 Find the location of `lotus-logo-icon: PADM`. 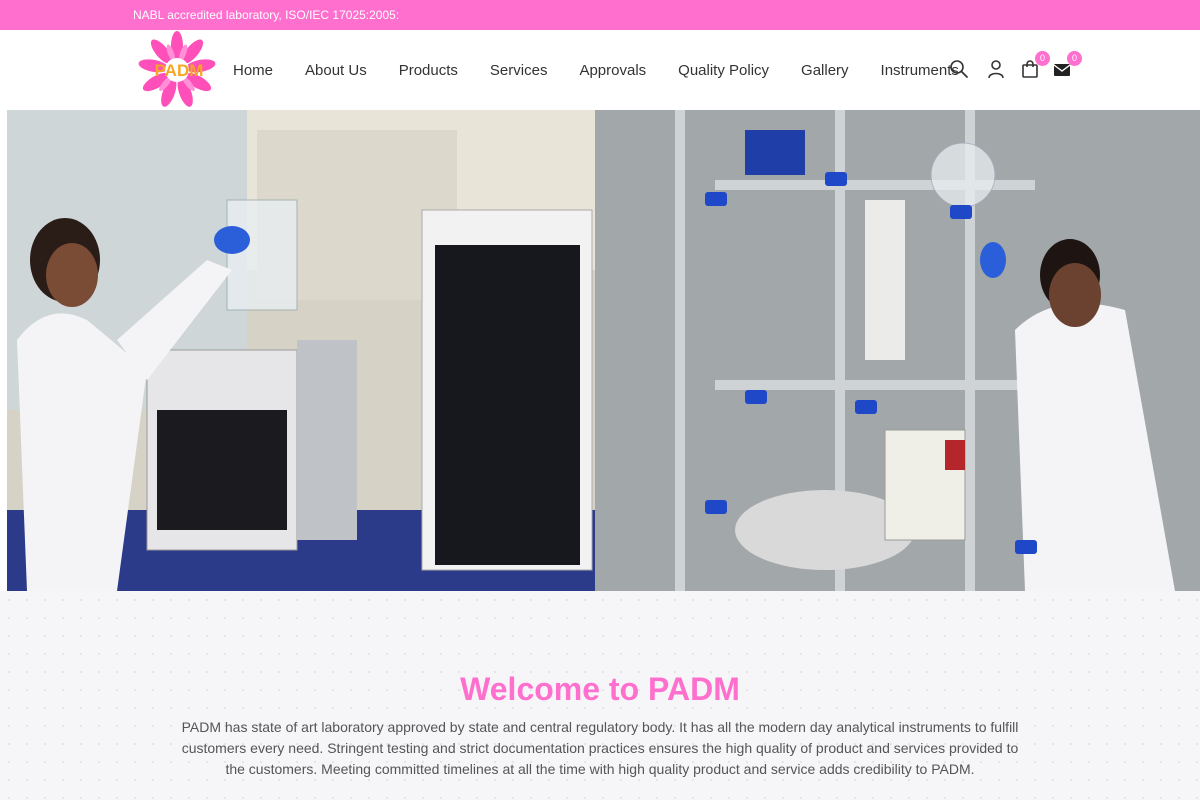

lotus-logo-icon: PADM is located at coordinates (177, 69).